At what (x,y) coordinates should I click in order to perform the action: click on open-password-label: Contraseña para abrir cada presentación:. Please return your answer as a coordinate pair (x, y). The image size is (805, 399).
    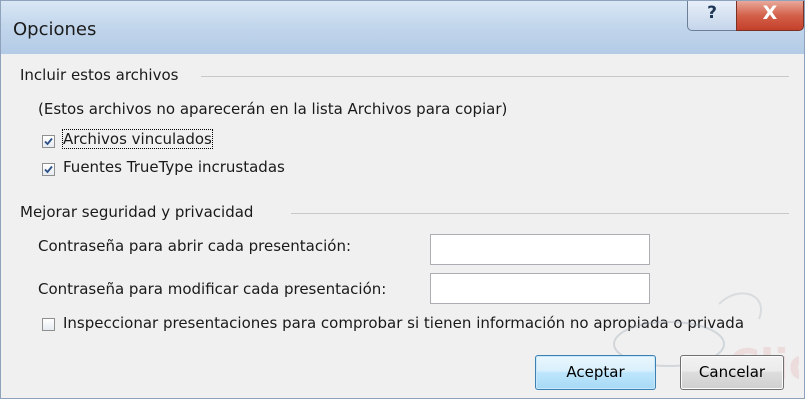
    Looking at the image, I should click on (195, 246).